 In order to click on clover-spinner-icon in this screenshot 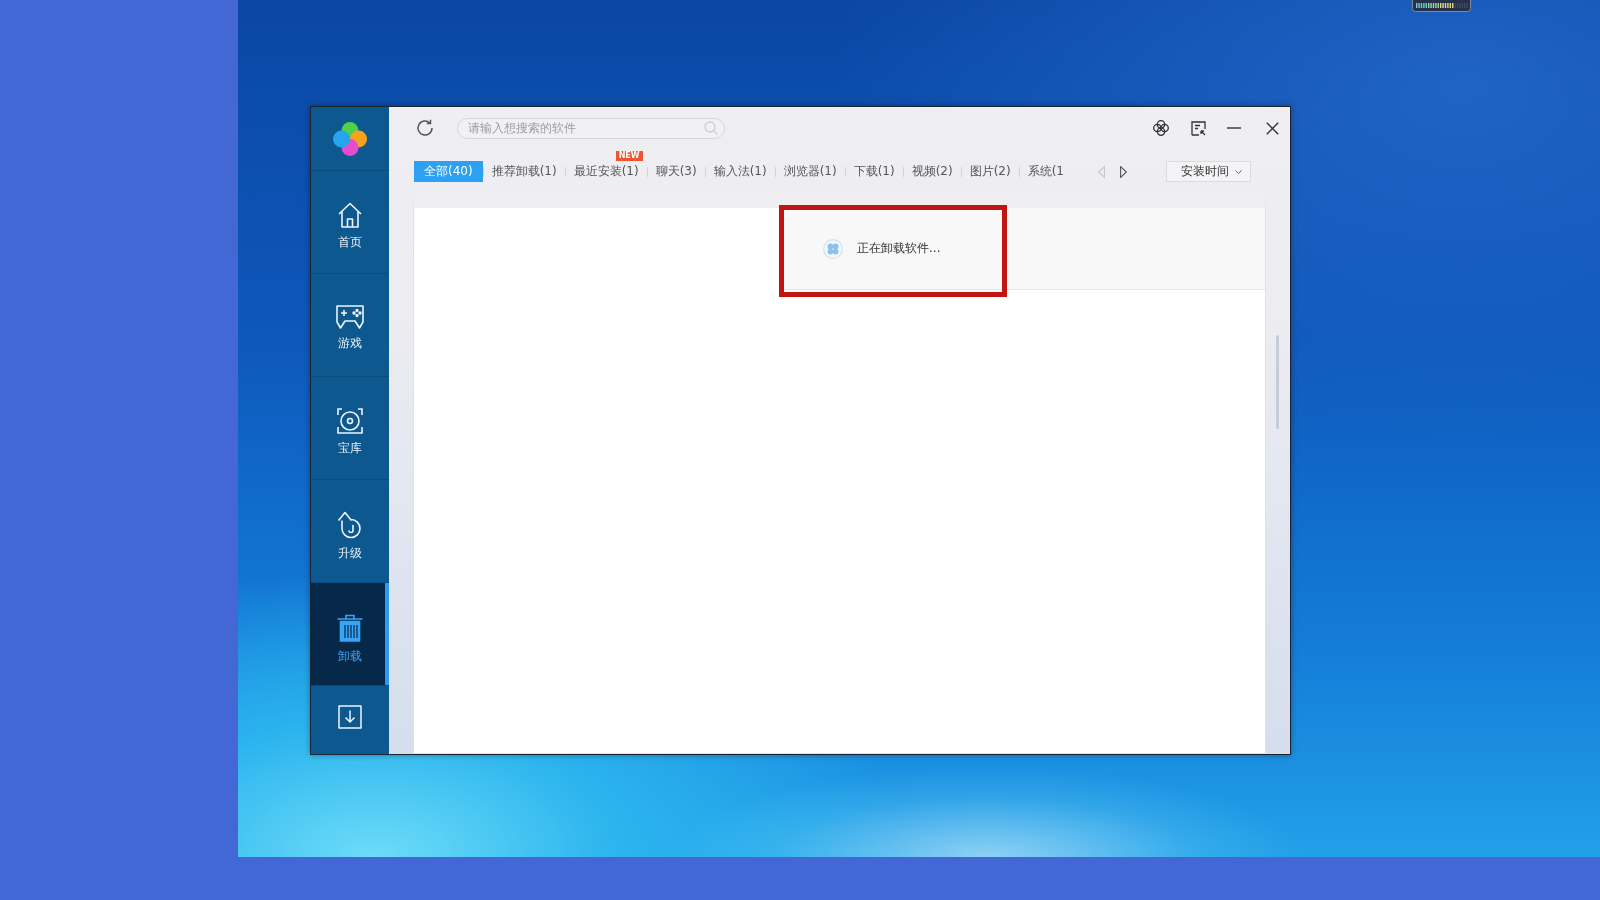, I will do `click(833, 248)`.